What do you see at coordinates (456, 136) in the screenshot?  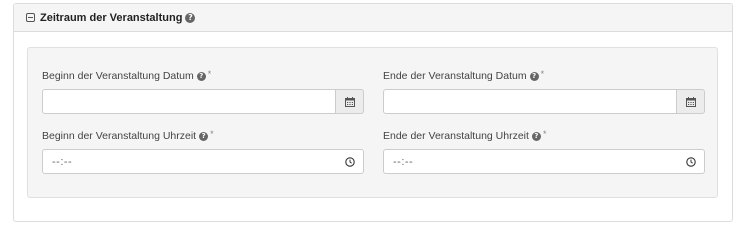 I see `end-time-label: Ende der Veranstaltung Uhrzeit` at bounding box center [456, 136].